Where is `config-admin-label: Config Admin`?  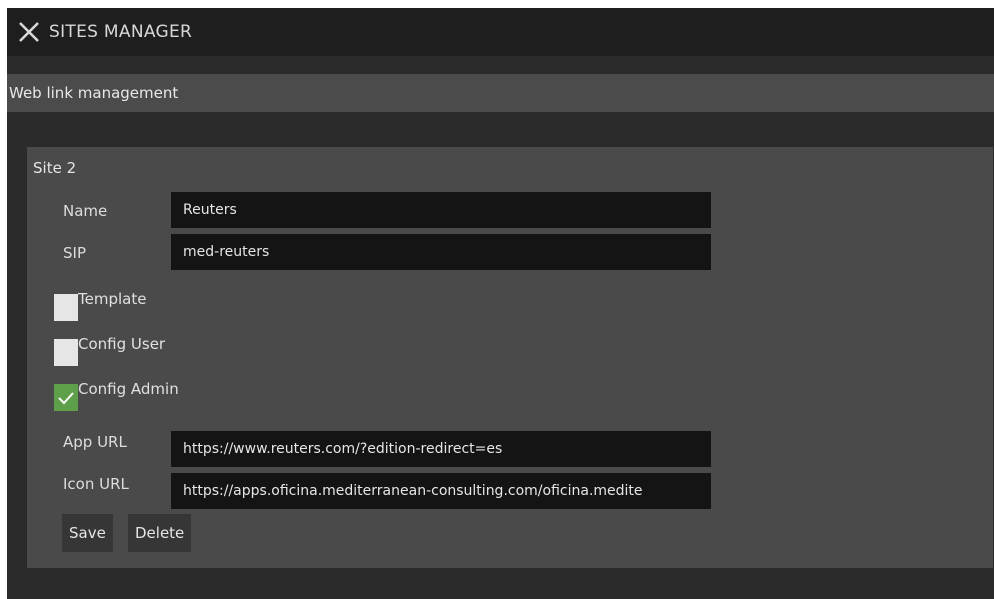
config-admin-label: Config Admin is located at coordinates (128, 389).